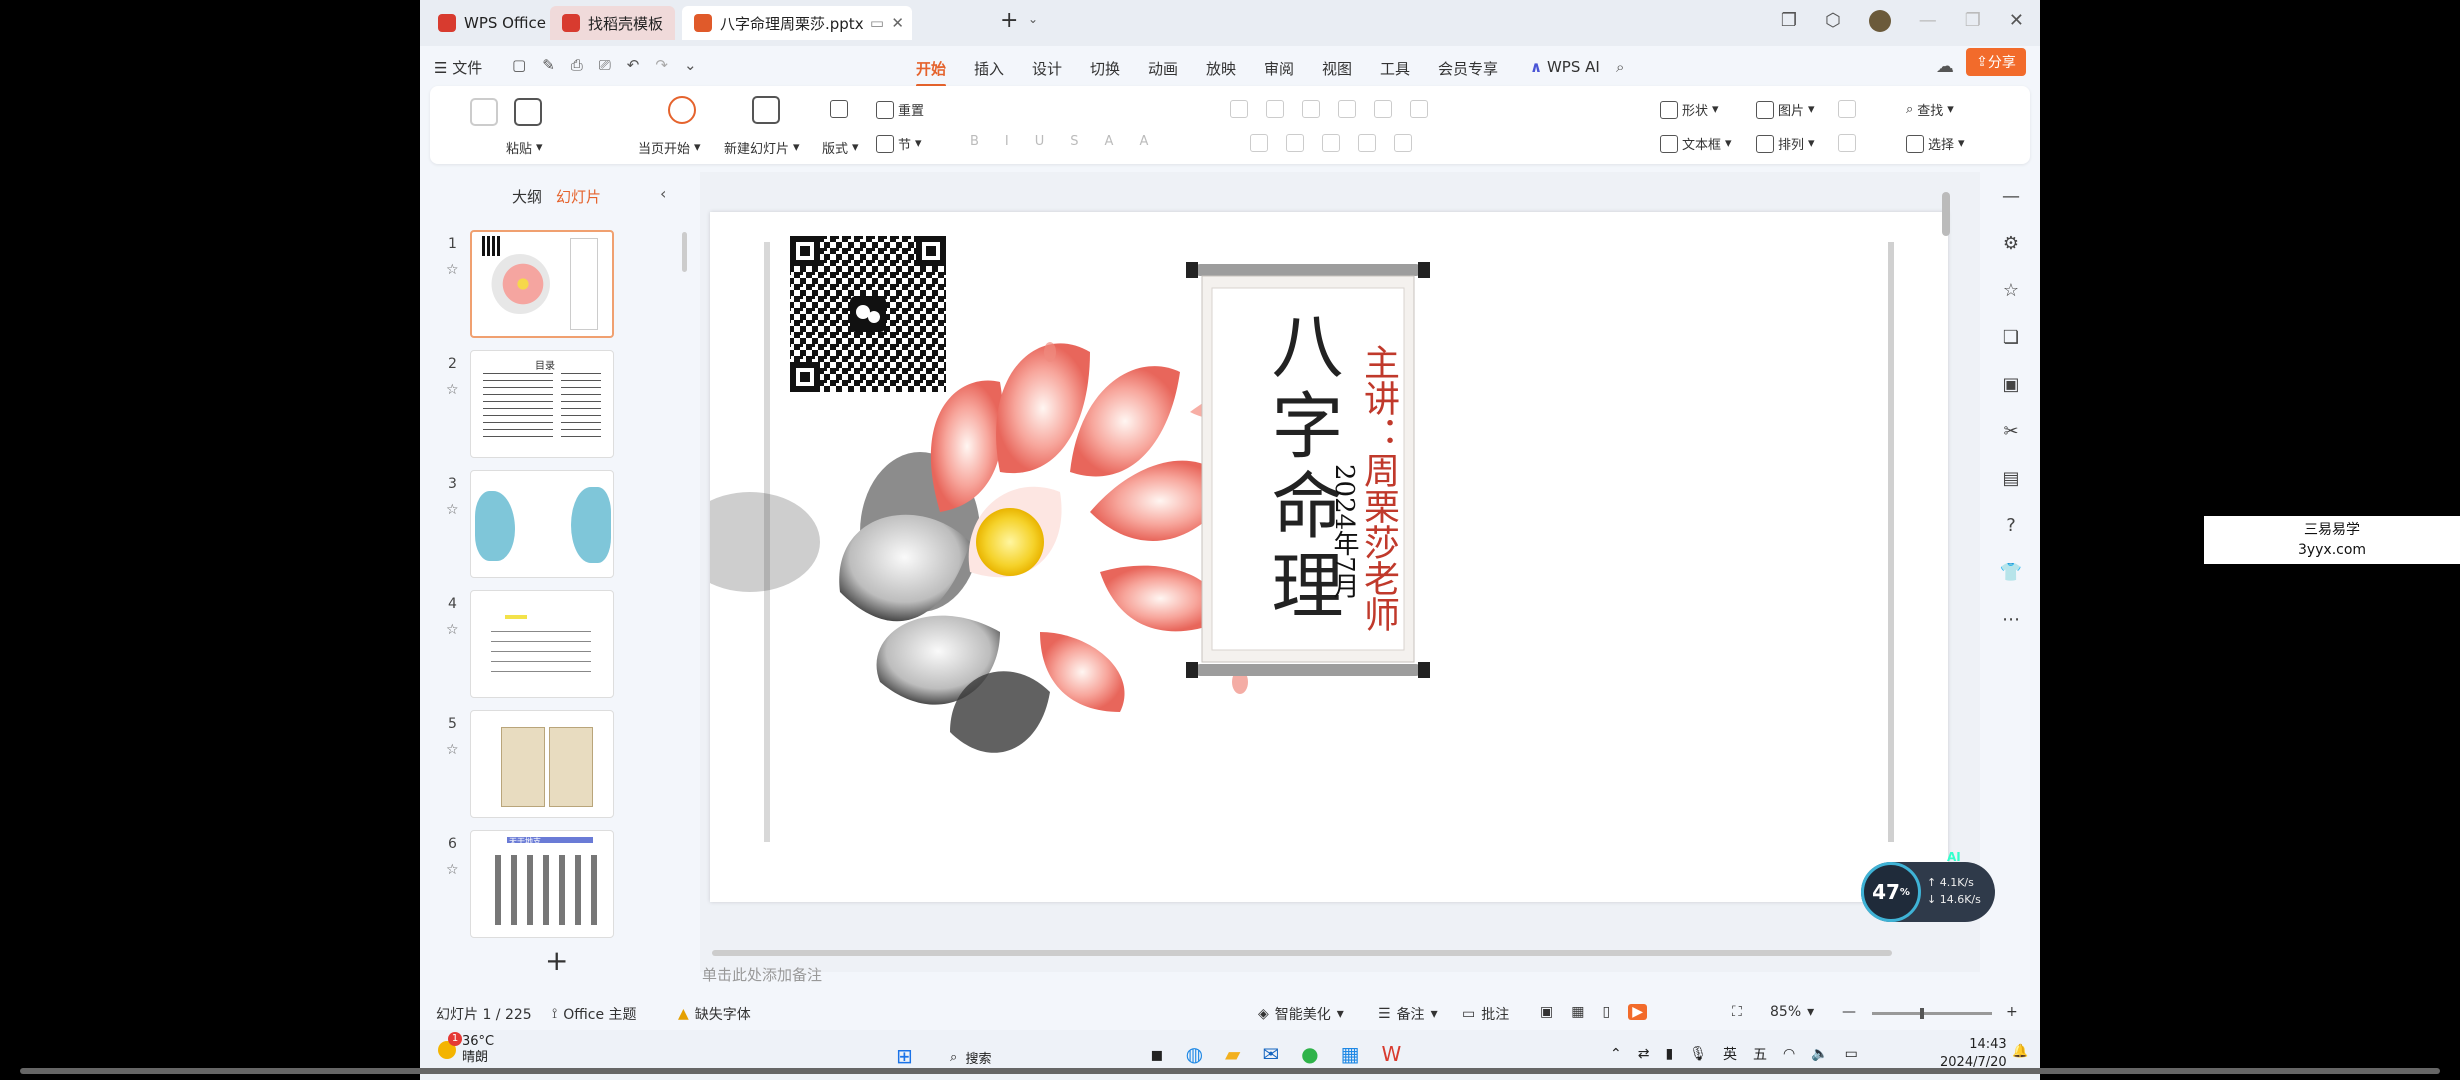 This screenshot has width=2460, height=1080. I want to click on notes-placeholder: 单击此处添加备注, so click(762, 974).